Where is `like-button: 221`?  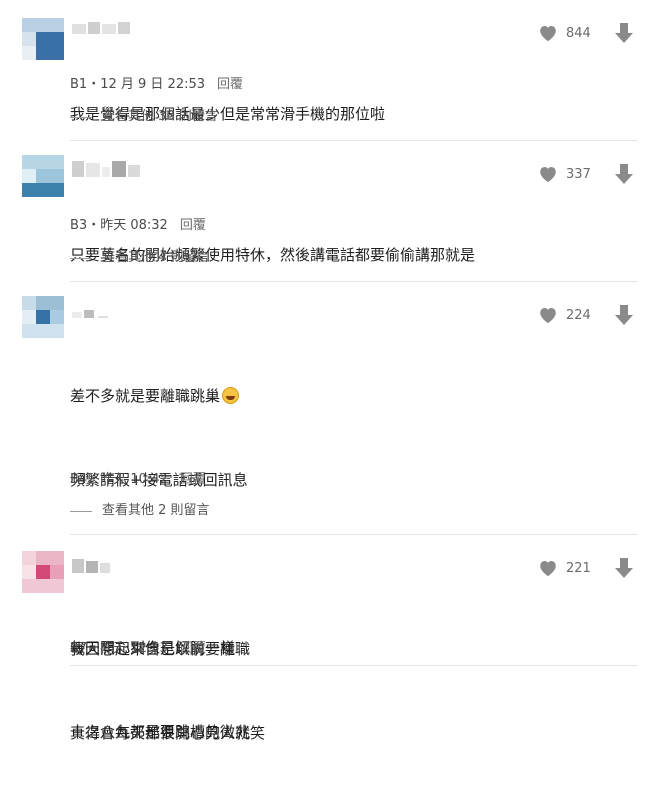 like-button: 221 is located at coordinates (564, 568).